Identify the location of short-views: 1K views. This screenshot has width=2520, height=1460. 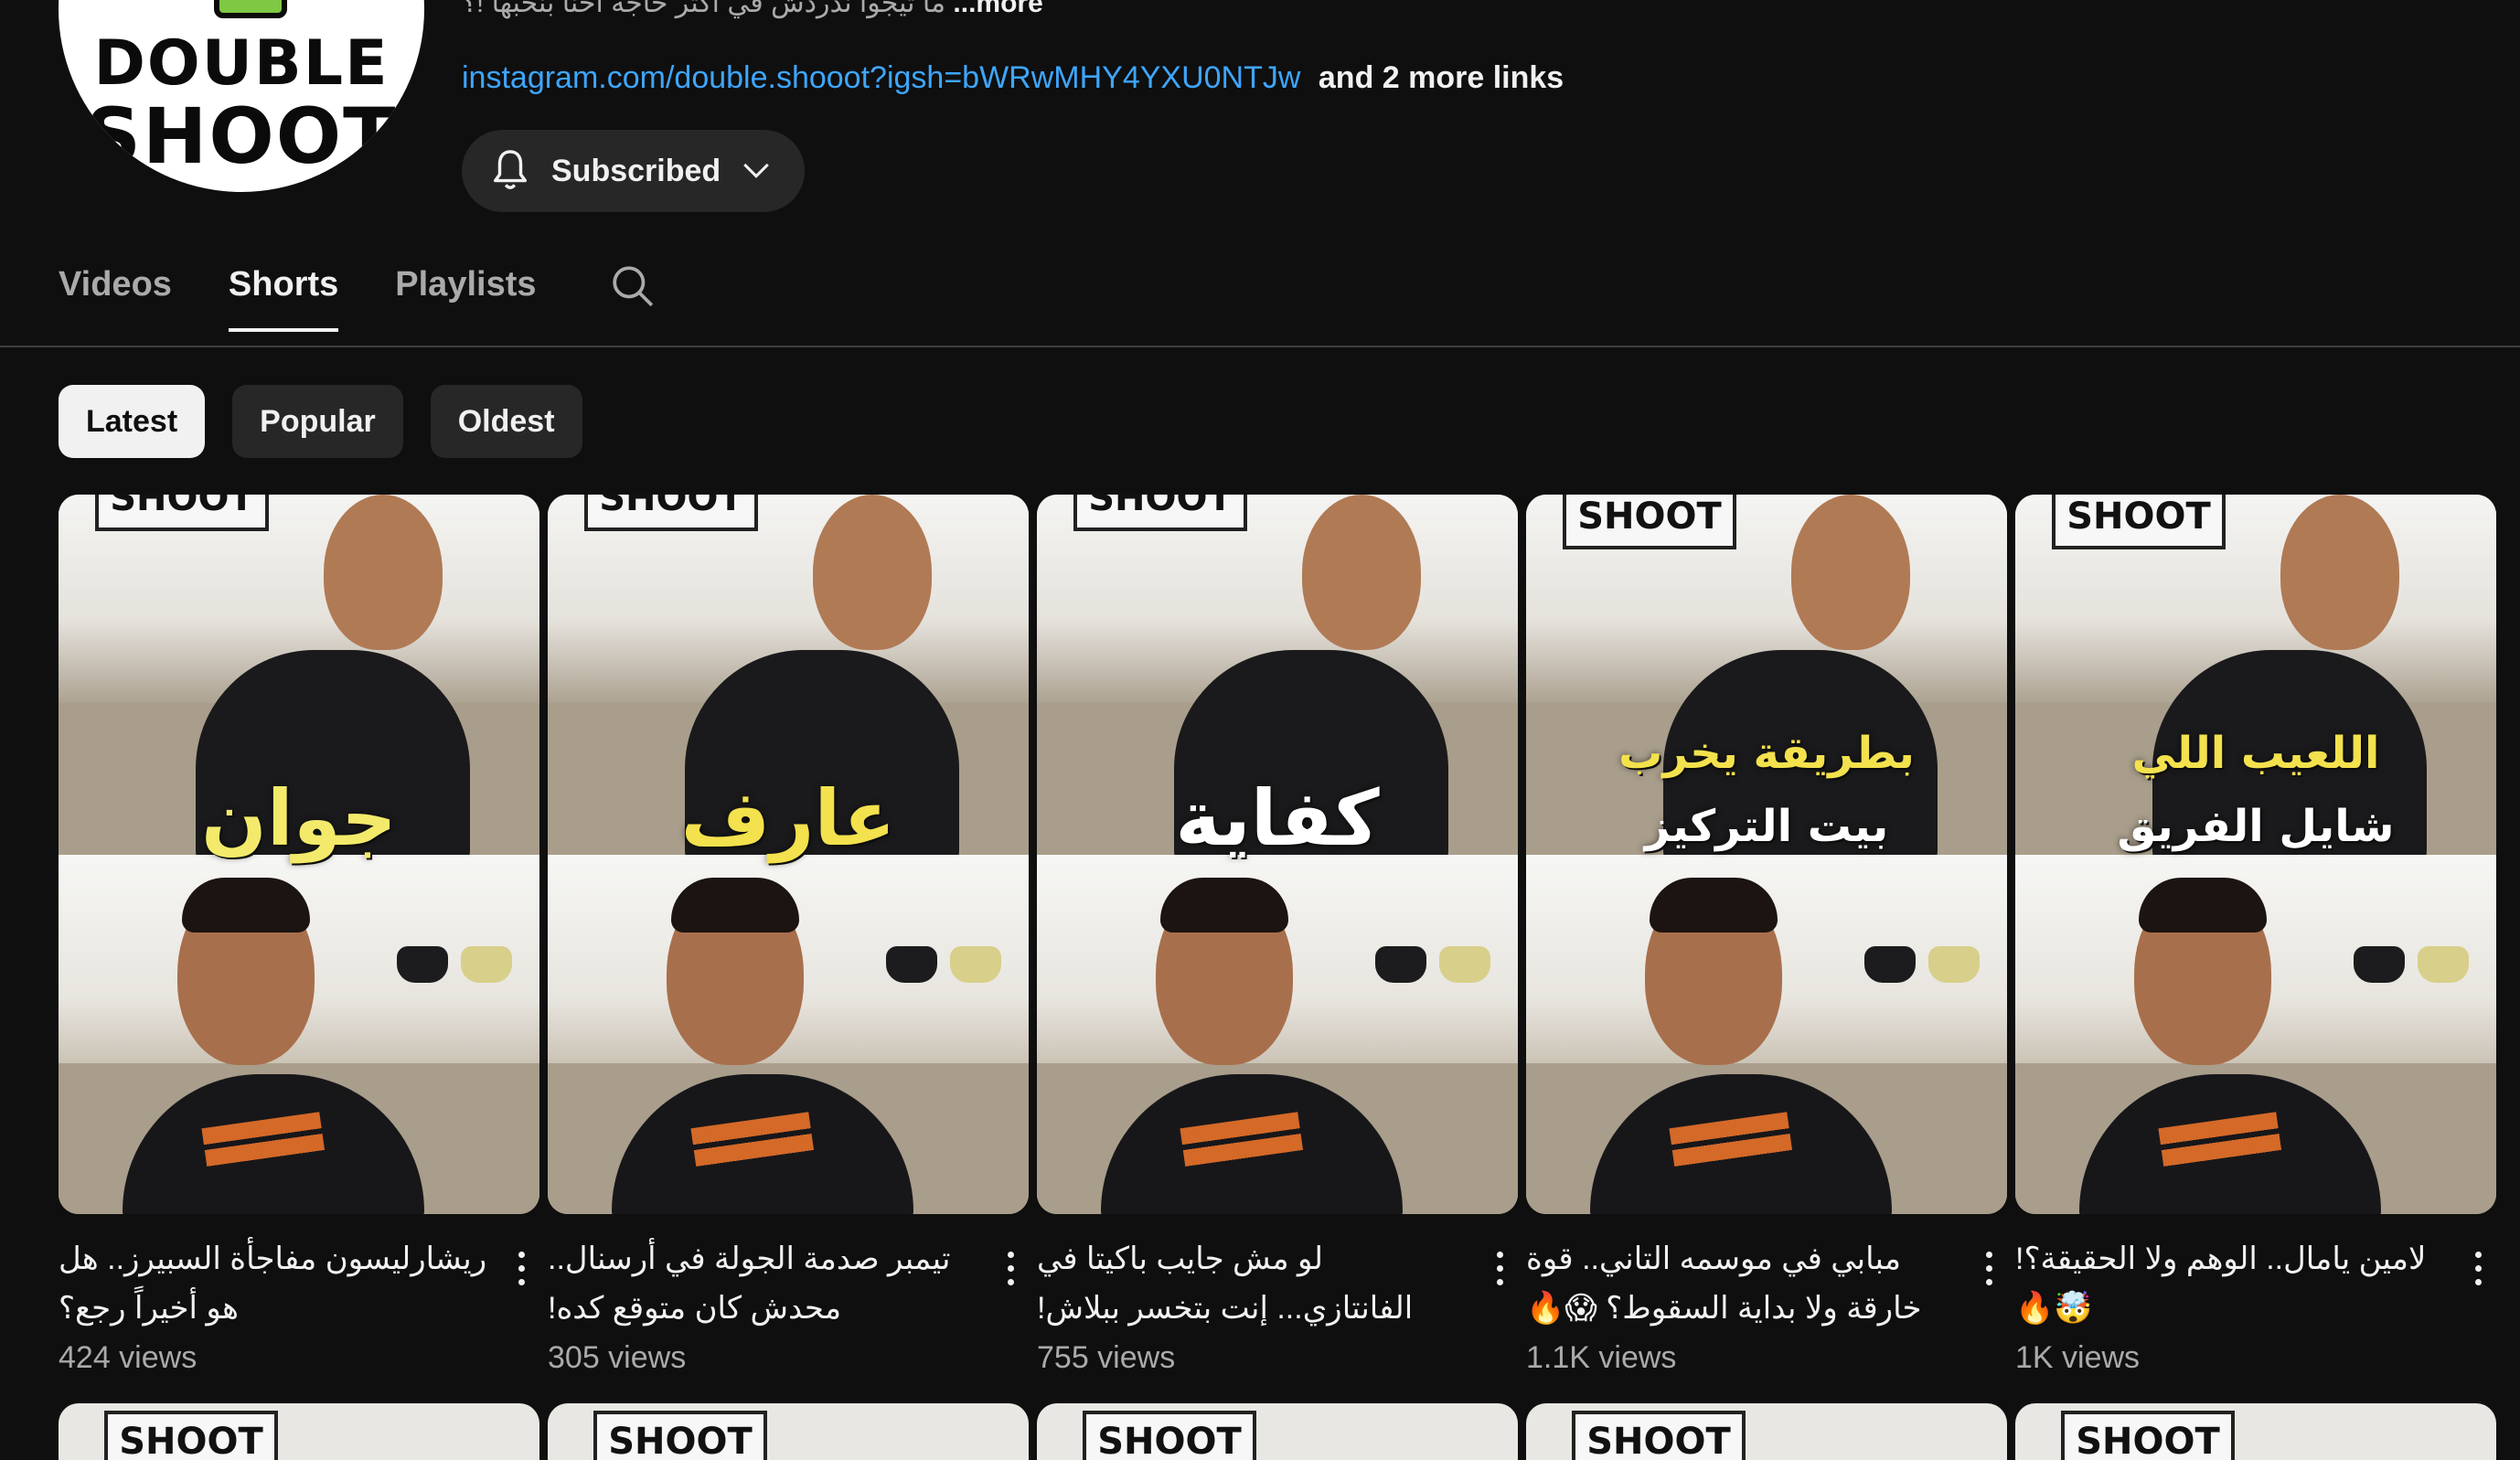
(2078, 1357).